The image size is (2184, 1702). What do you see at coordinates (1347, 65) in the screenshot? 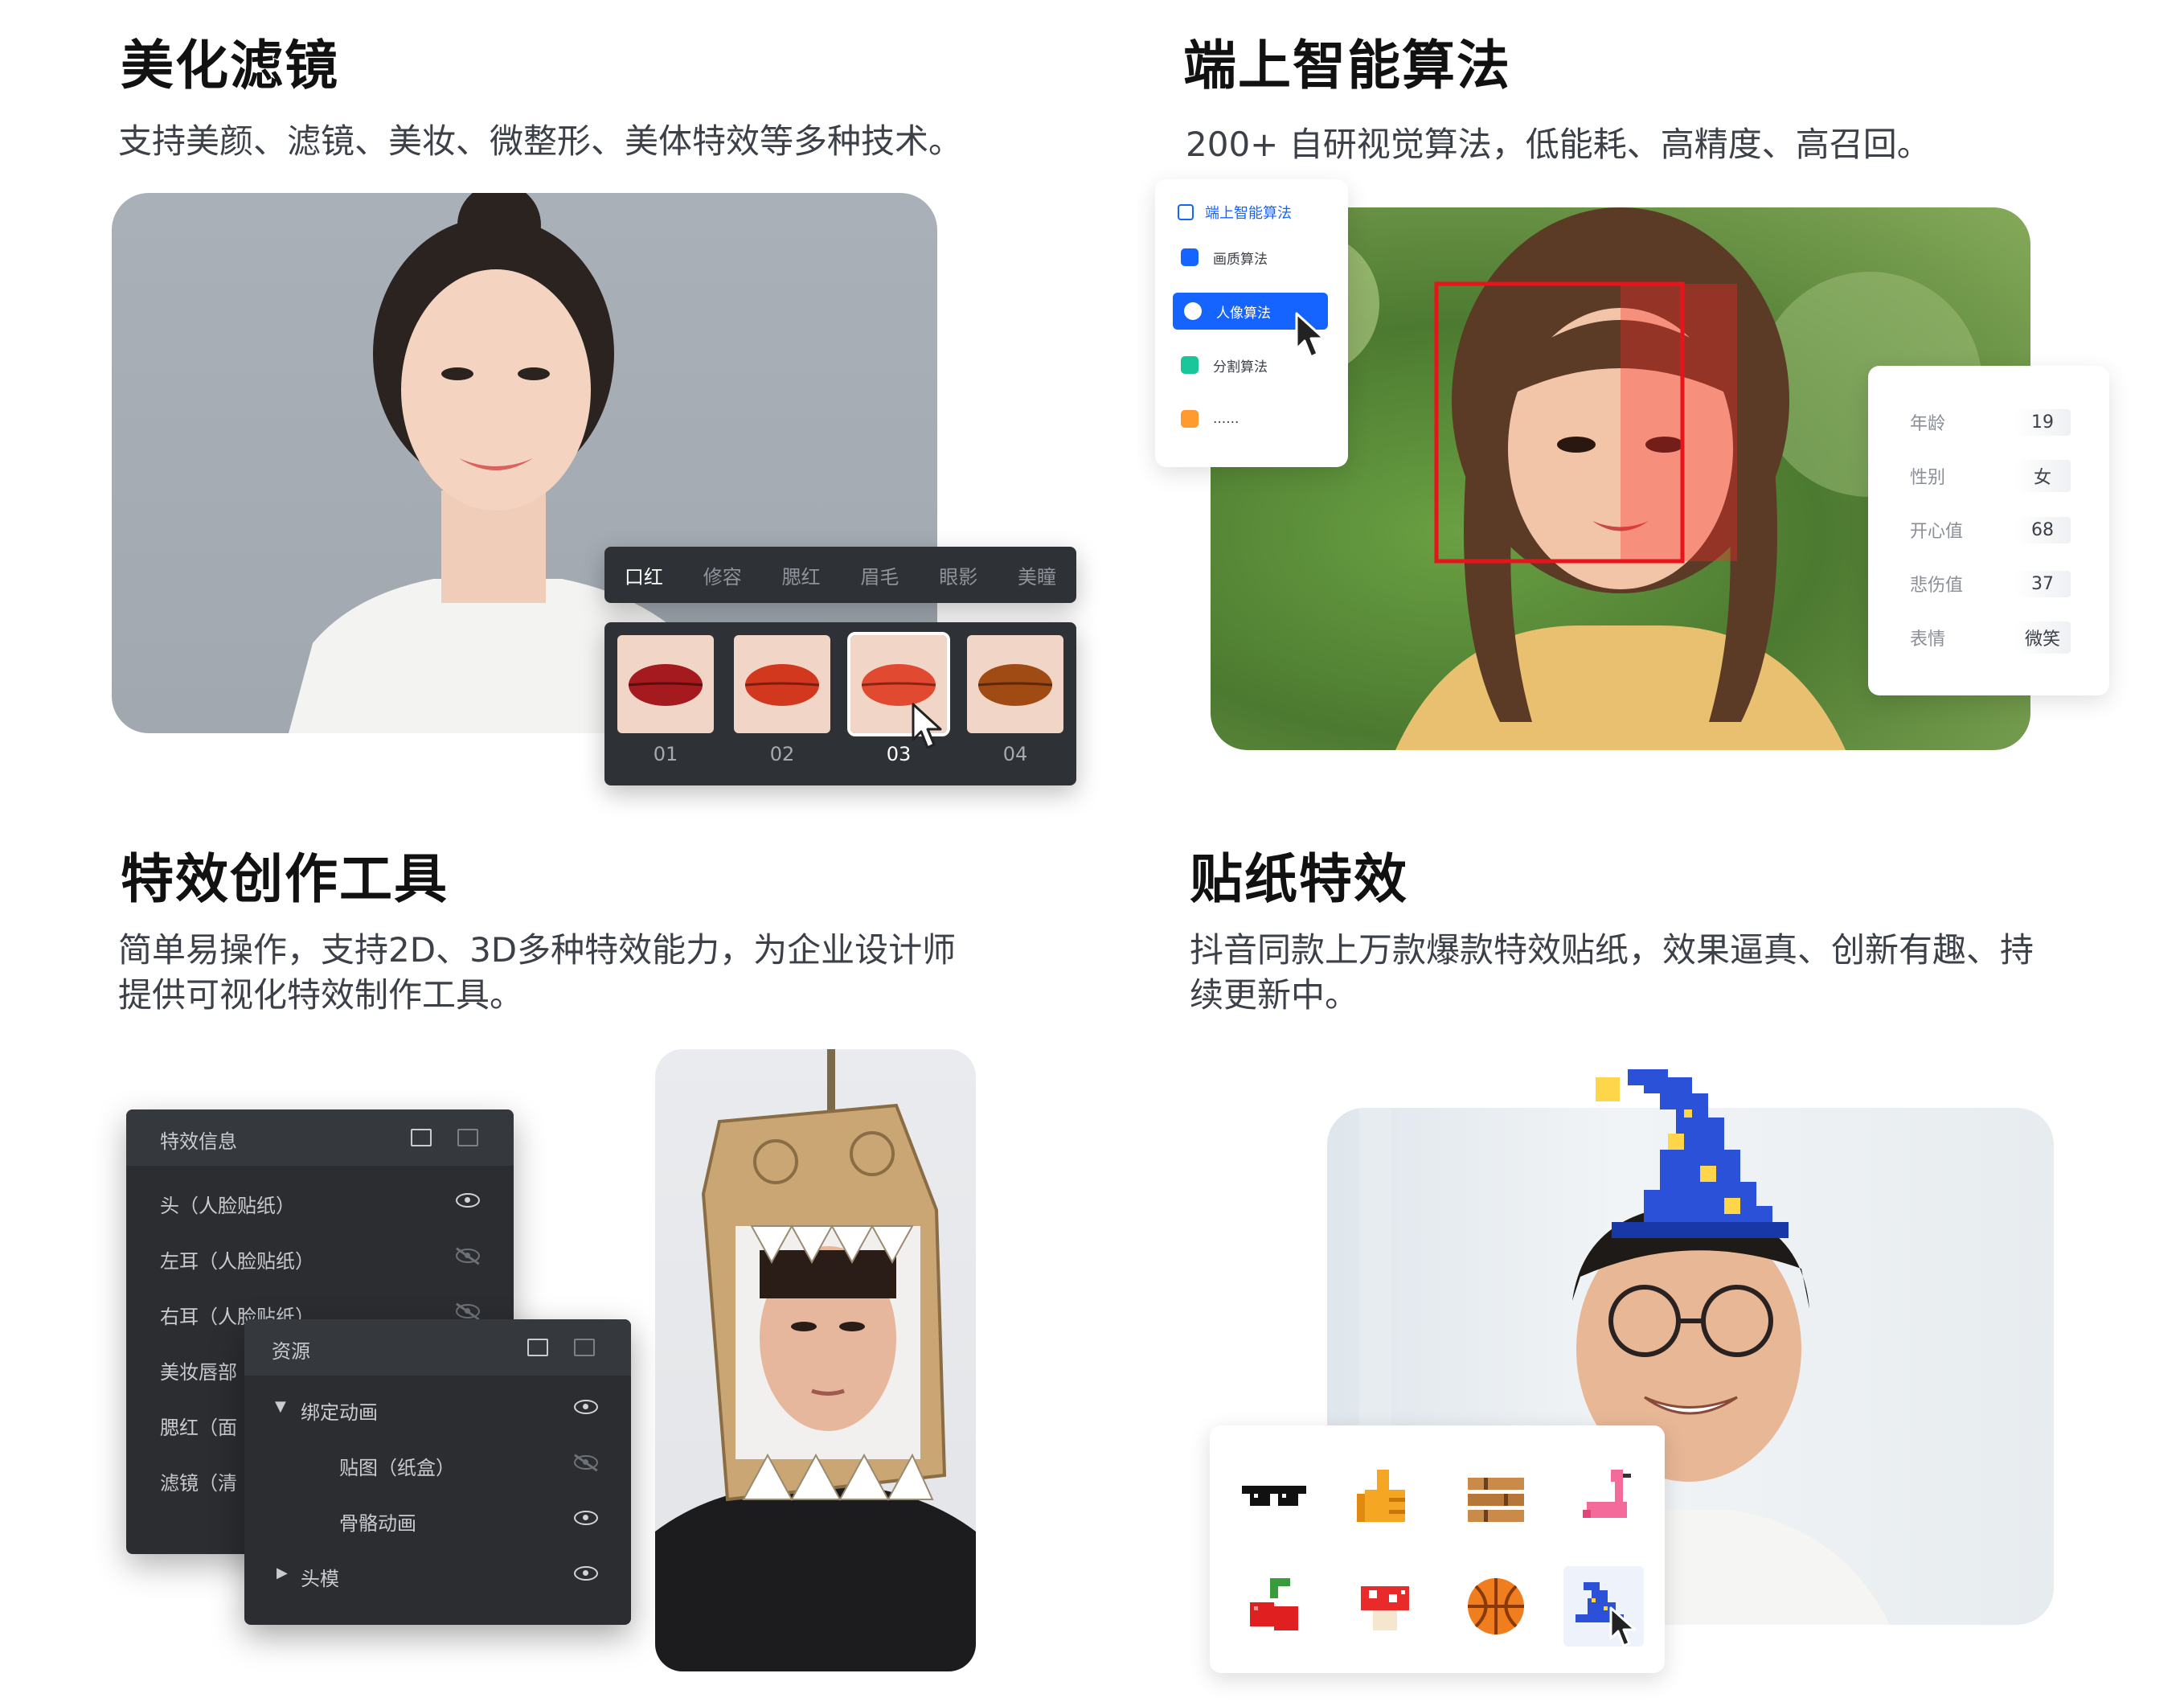
I see `algo-title: 端上智能算法` at bounding box center [1347, 65].